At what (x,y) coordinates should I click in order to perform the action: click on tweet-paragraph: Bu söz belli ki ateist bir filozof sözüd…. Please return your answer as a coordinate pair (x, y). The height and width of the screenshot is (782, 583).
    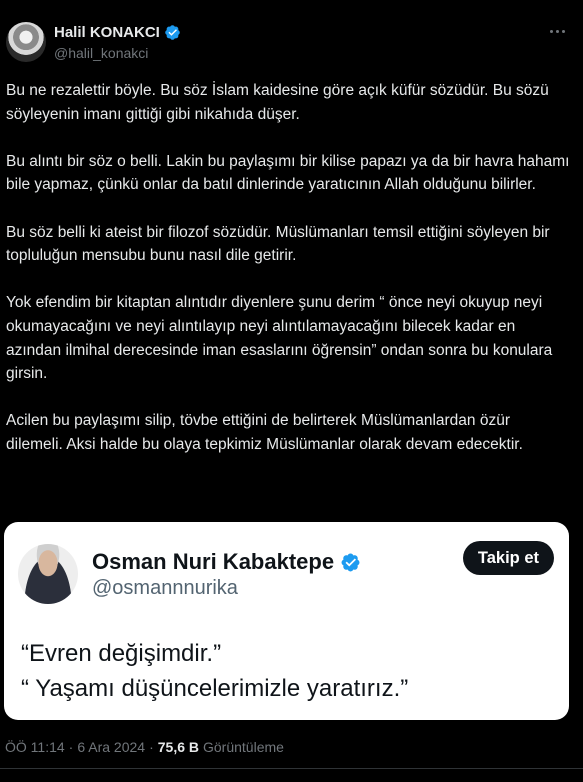
    Looking at the image, I should click on (278, 244).